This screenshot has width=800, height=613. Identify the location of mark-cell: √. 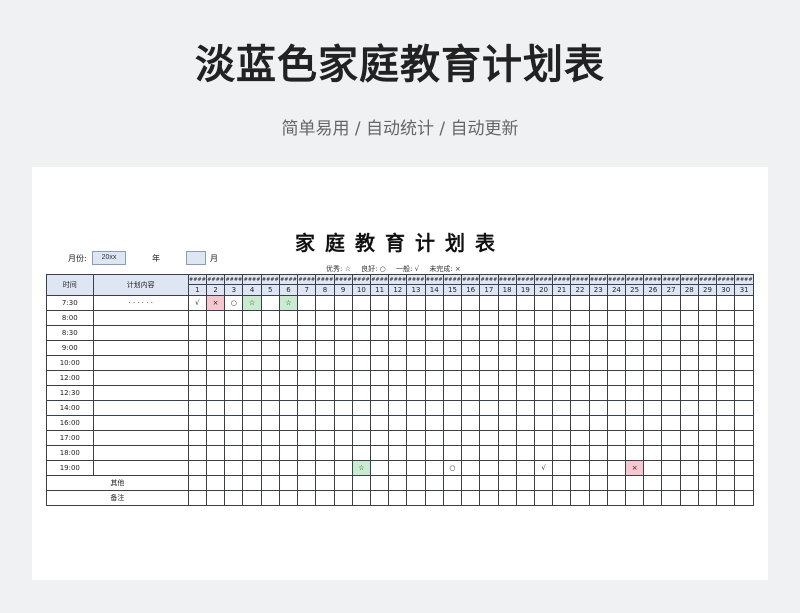
(543, 468).